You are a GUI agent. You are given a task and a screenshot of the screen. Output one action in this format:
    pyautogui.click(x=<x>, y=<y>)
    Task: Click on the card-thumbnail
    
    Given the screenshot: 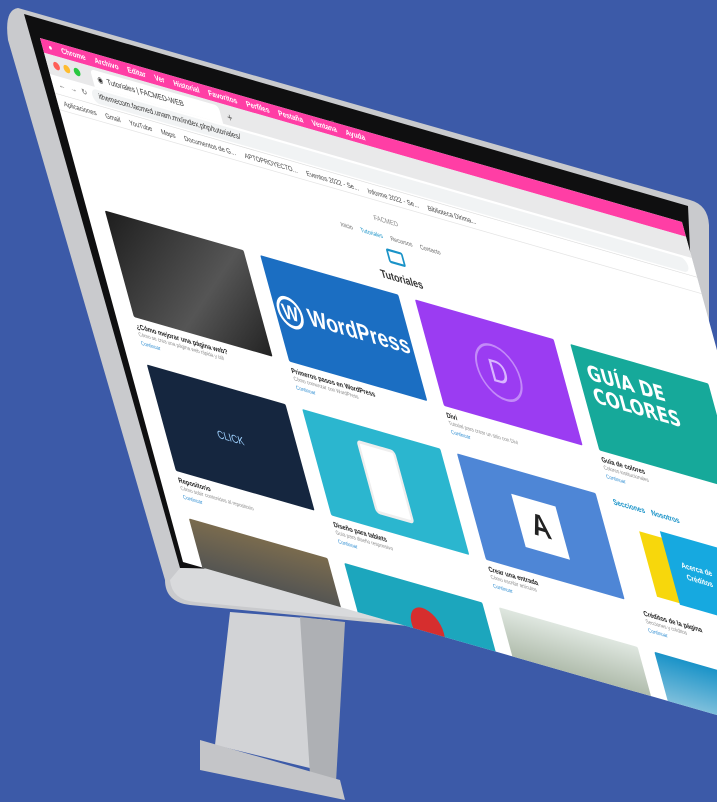 What is the action you would take?
    pyautogui.click(x=385, y=481)
    